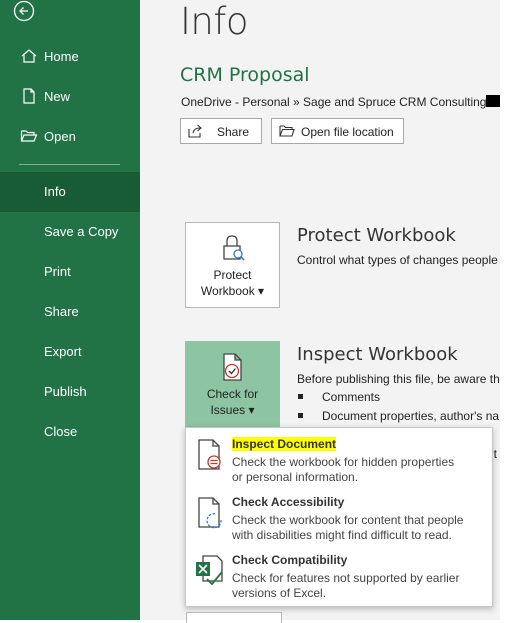 The width and height of the screenshot is (508, 623). What do you see at coordinates (70, 192) in the screenshot?
I see `nav-info: Info` at bounding box center [70, 192].